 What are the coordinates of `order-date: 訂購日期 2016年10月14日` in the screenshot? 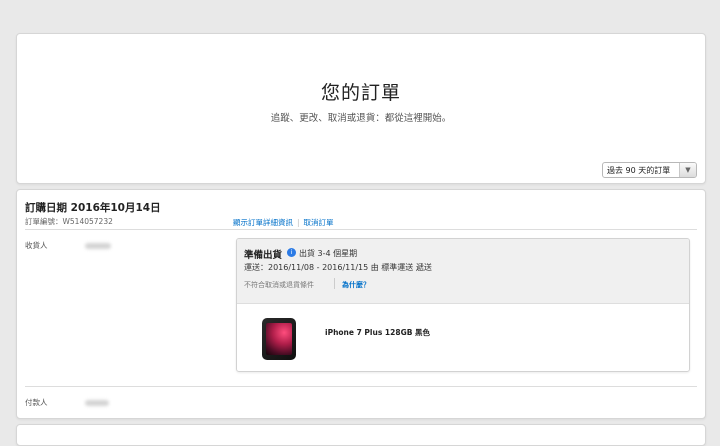 It's located at (93, 208).